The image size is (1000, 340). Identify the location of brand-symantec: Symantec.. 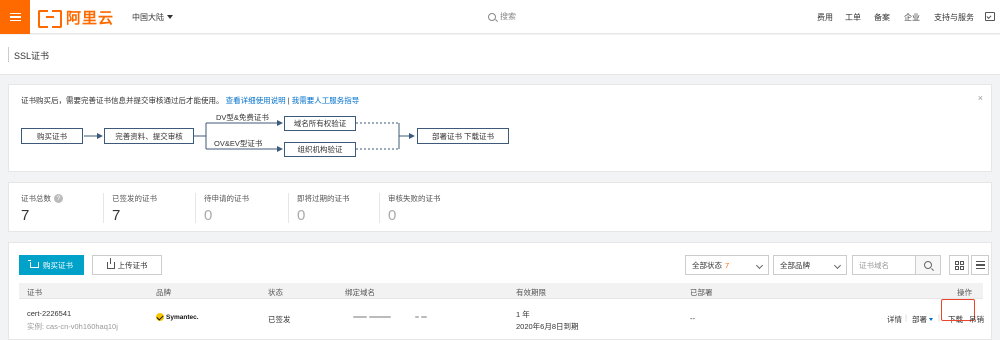
(177, 317).